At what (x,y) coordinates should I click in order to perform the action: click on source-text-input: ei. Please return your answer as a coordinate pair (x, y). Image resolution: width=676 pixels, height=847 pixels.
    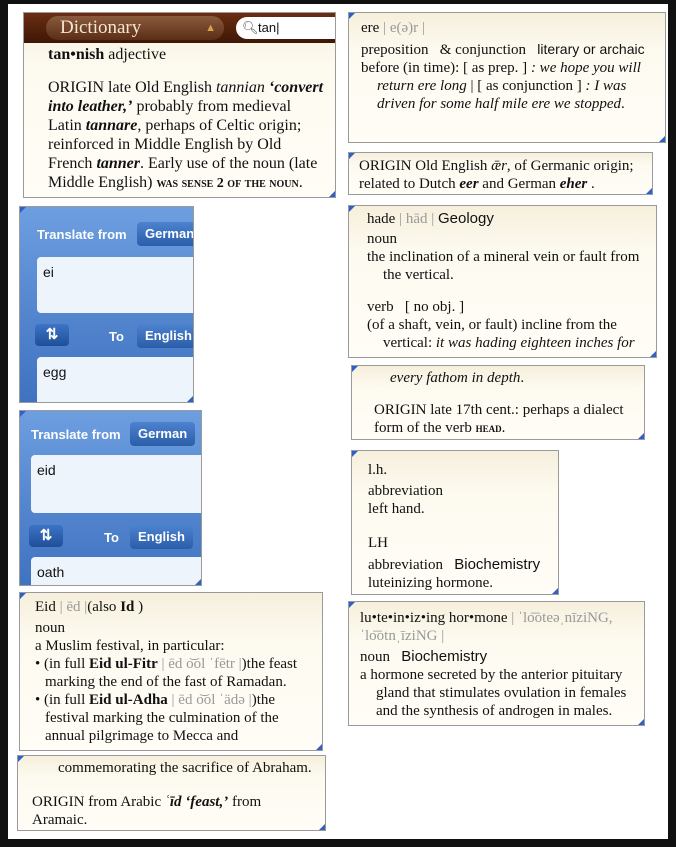
    Looking at the image, I should click on (115, 285).